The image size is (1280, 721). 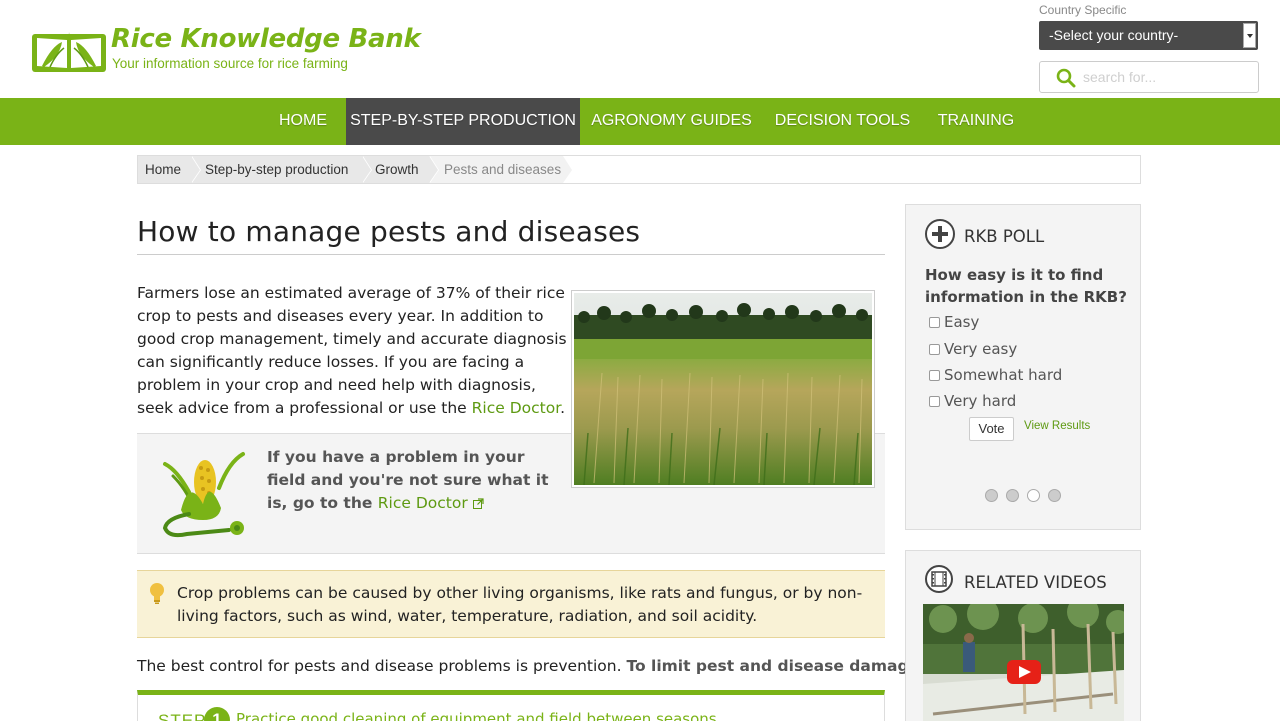 What do you see at coordinates (939, 579) in the screenshot?
I see `film-icon` at bounding box center [939, 579].